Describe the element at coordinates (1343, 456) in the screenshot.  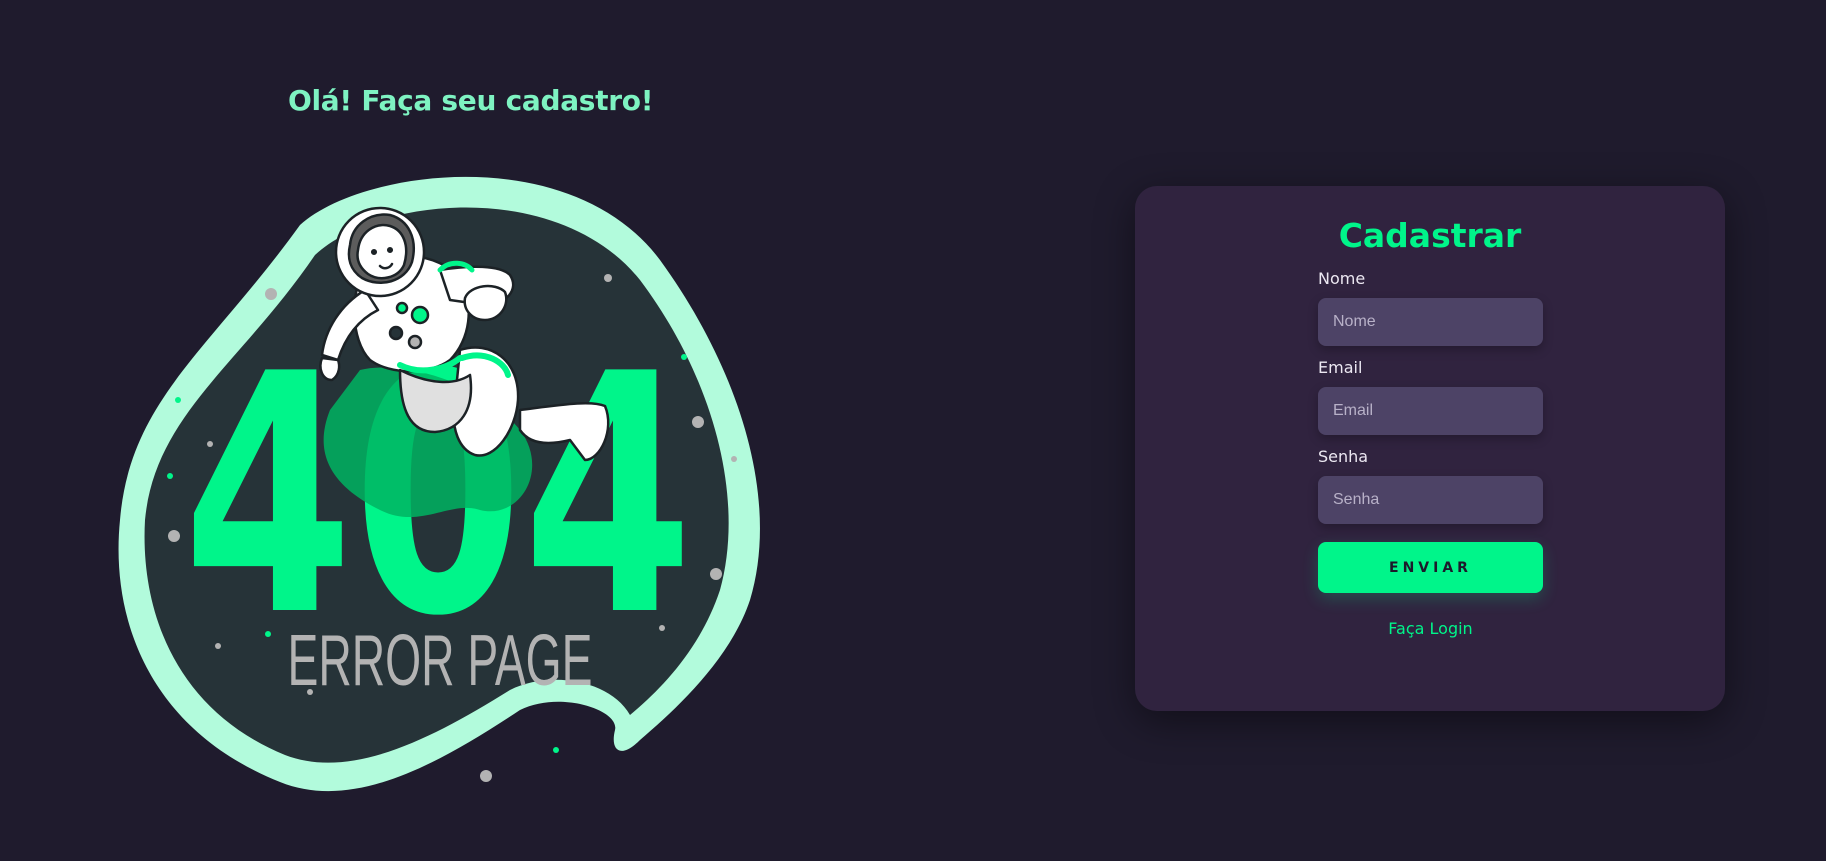
I see `password-label: Senha` at that location.